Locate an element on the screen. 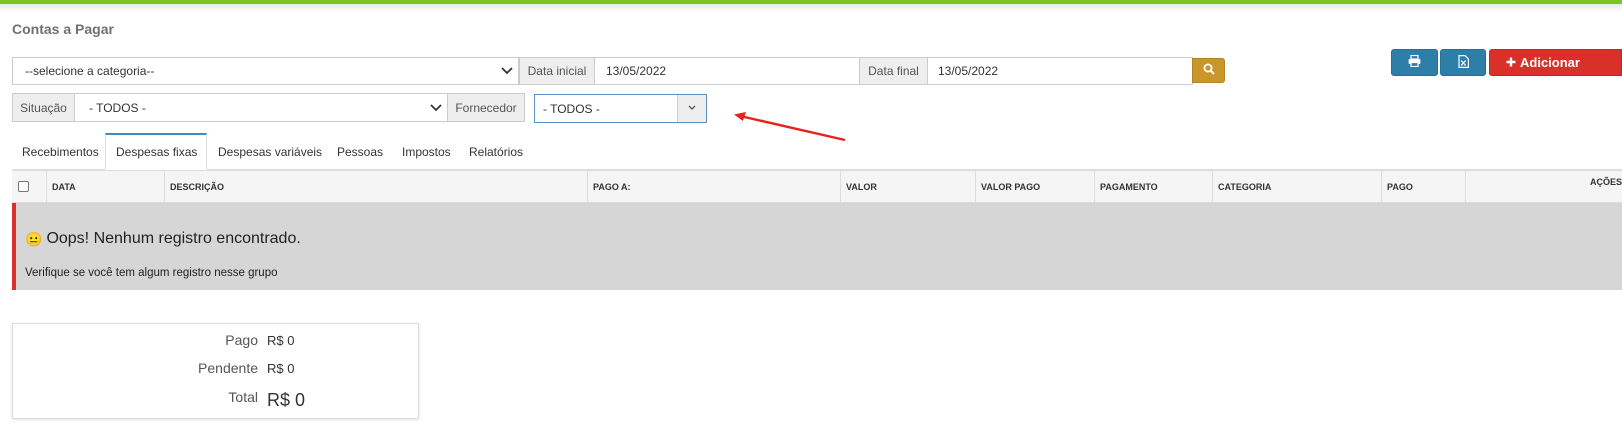 The width and height of the screenshot is (1622, 444). add-button: Adicionar is located at coordinates (1555, 62).